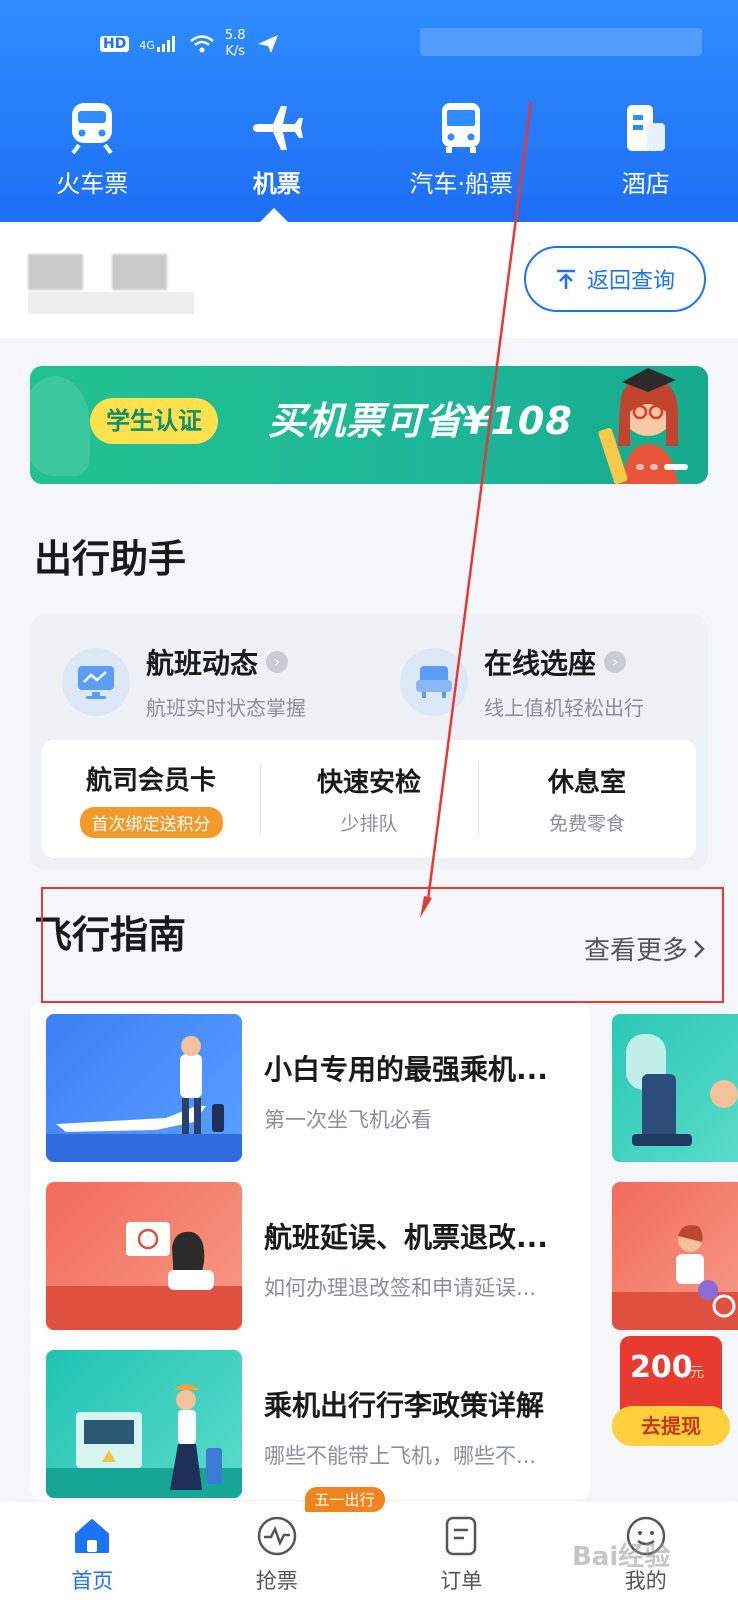  Describe the element at coordinates (144, 1088) in the screenshot. I see `article-thumbnail-airplane` at that location.